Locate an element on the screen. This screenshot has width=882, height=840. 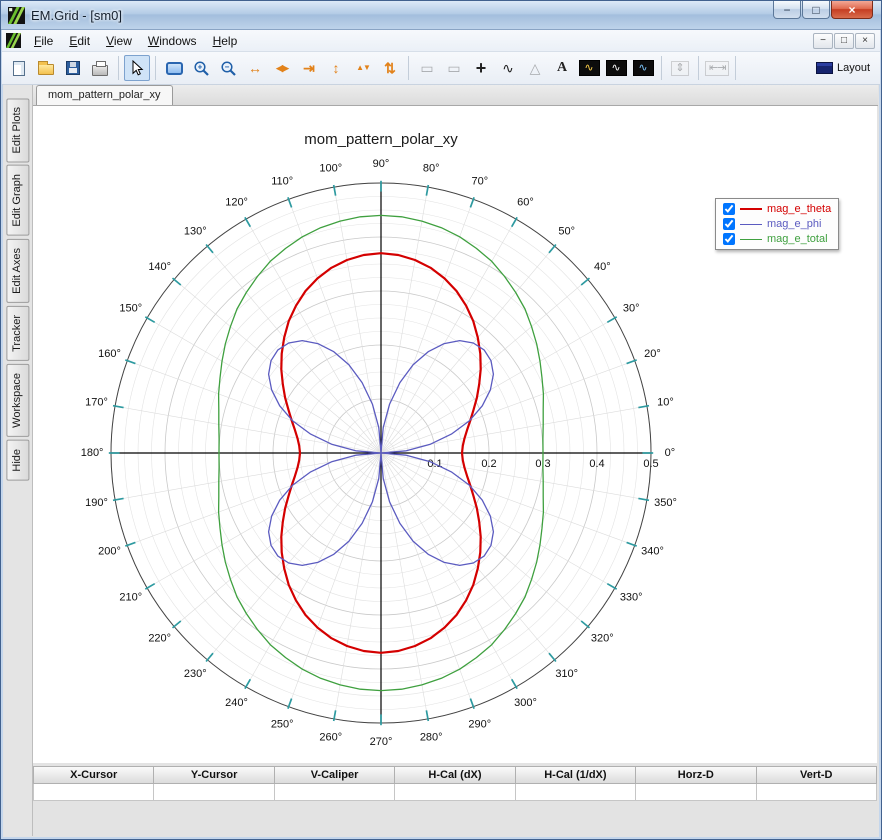
full-scale-y-button: ⇅ is located at coordinates (390, 68).